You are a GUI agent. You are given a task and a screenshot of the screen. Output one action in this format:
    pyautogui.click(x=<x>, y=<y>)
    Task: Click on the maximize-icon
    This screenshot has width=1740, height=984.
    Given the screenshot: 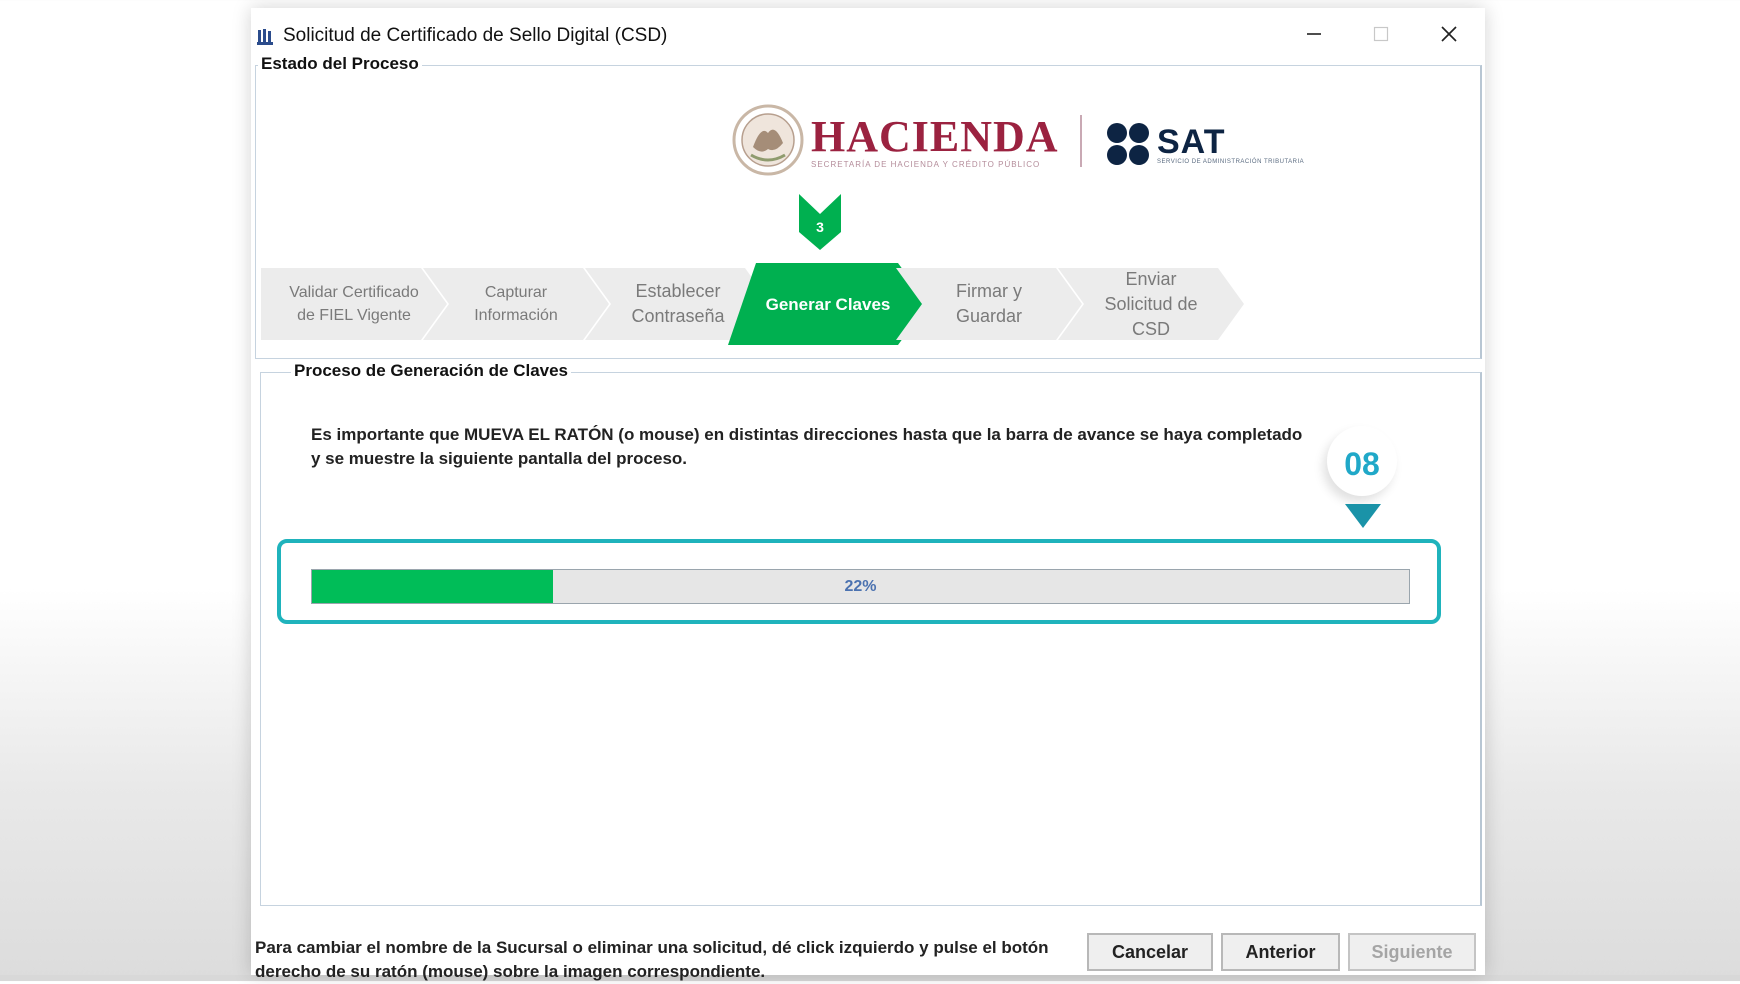 What is the action you would take?
    pyautogui.click(x=1381, y=34)
    